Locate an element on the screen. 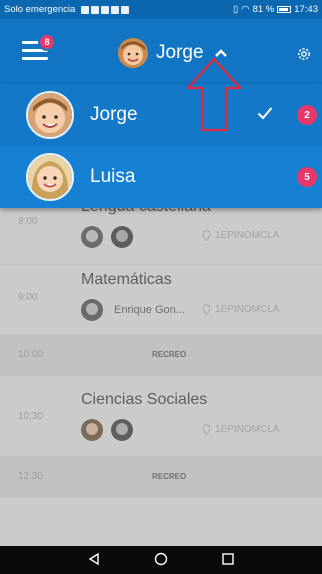 The width and height of the screenshot is (322, 574). annotation-arrow-icon is located at coordinates (214, 94).